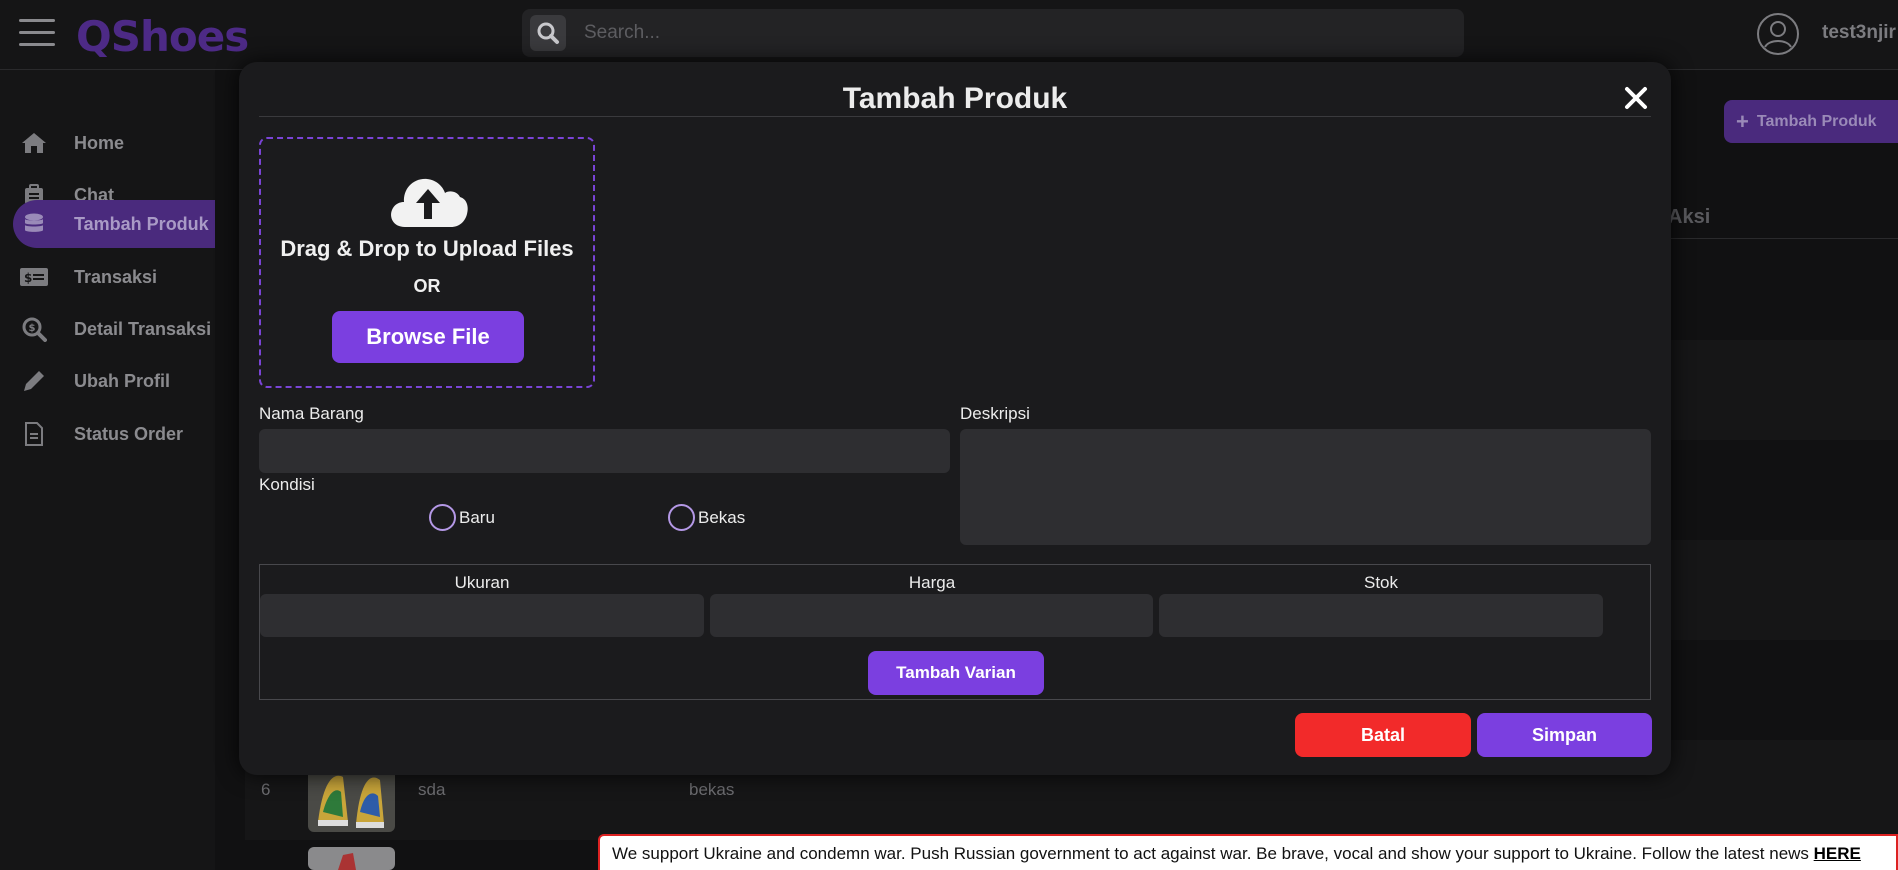 This screenshot has height=870, width=1898. Describe the element at coordinates (1014, 33) in the screenshot. I see `search-input` at that location.